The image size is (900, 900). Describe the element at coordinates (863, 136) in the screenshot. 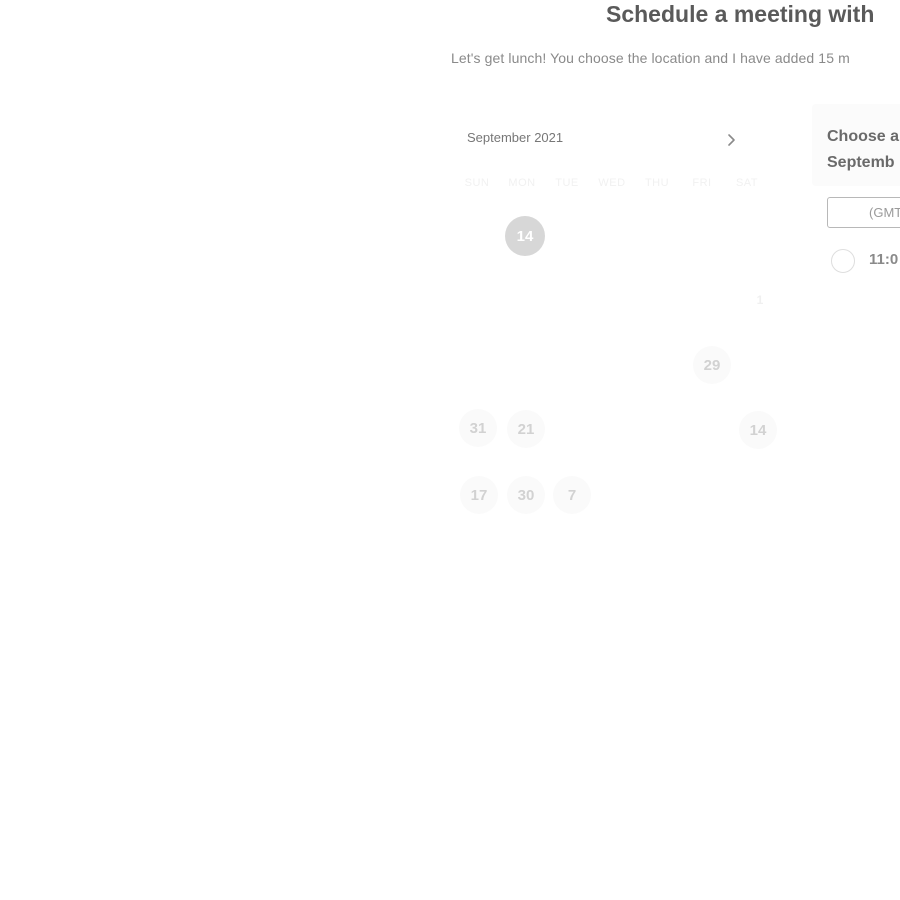

I see `slots-heading-line: Choose a` at that location.